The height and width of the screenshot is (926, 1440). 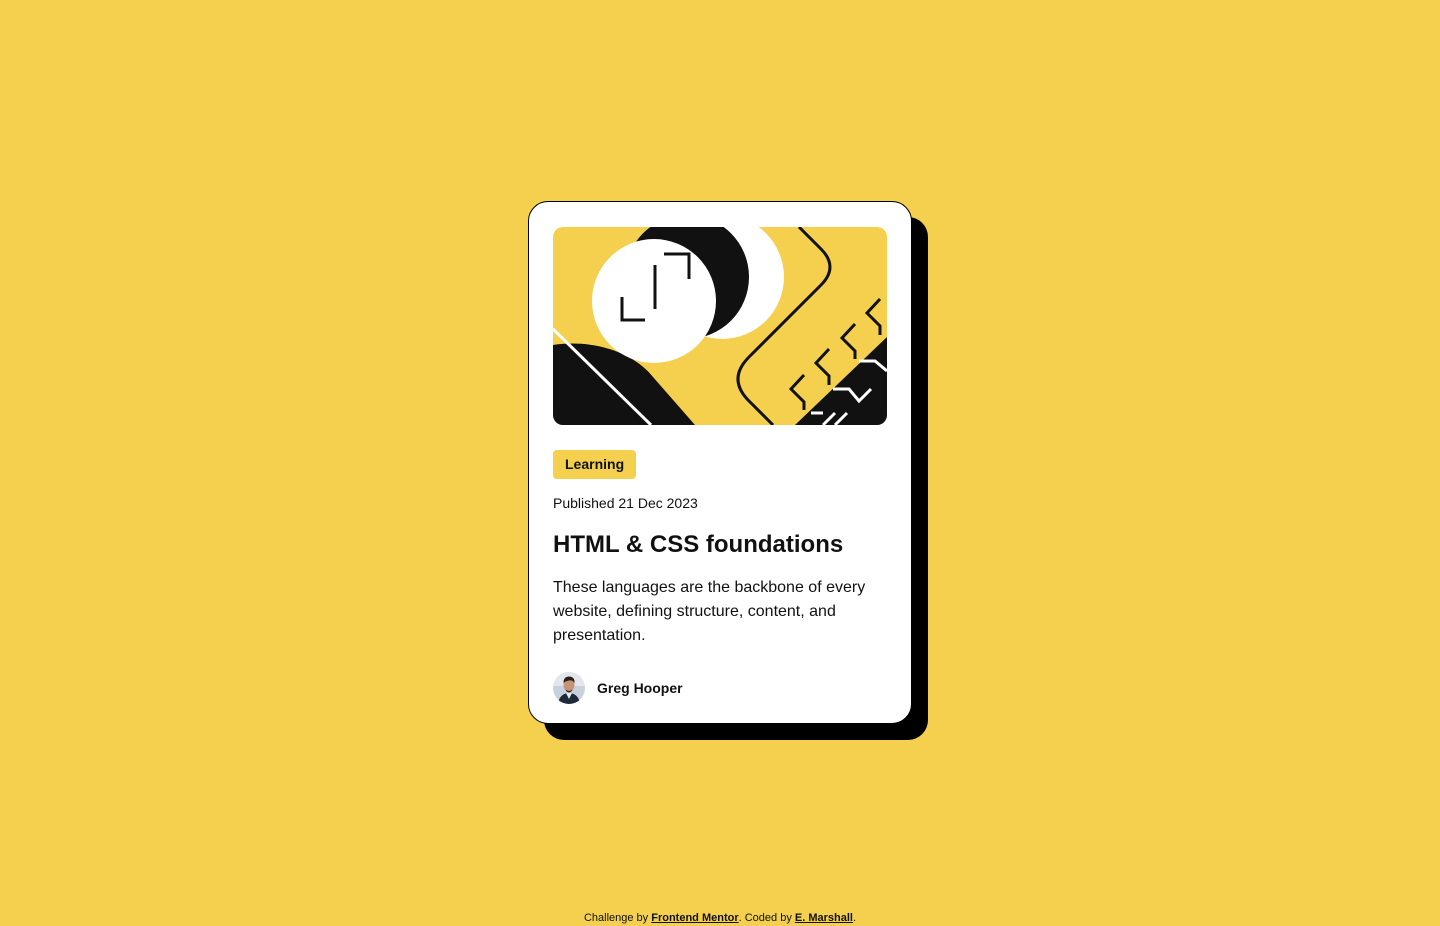 I want to click on attribution-suffix: ., so click(x=854, y=918).